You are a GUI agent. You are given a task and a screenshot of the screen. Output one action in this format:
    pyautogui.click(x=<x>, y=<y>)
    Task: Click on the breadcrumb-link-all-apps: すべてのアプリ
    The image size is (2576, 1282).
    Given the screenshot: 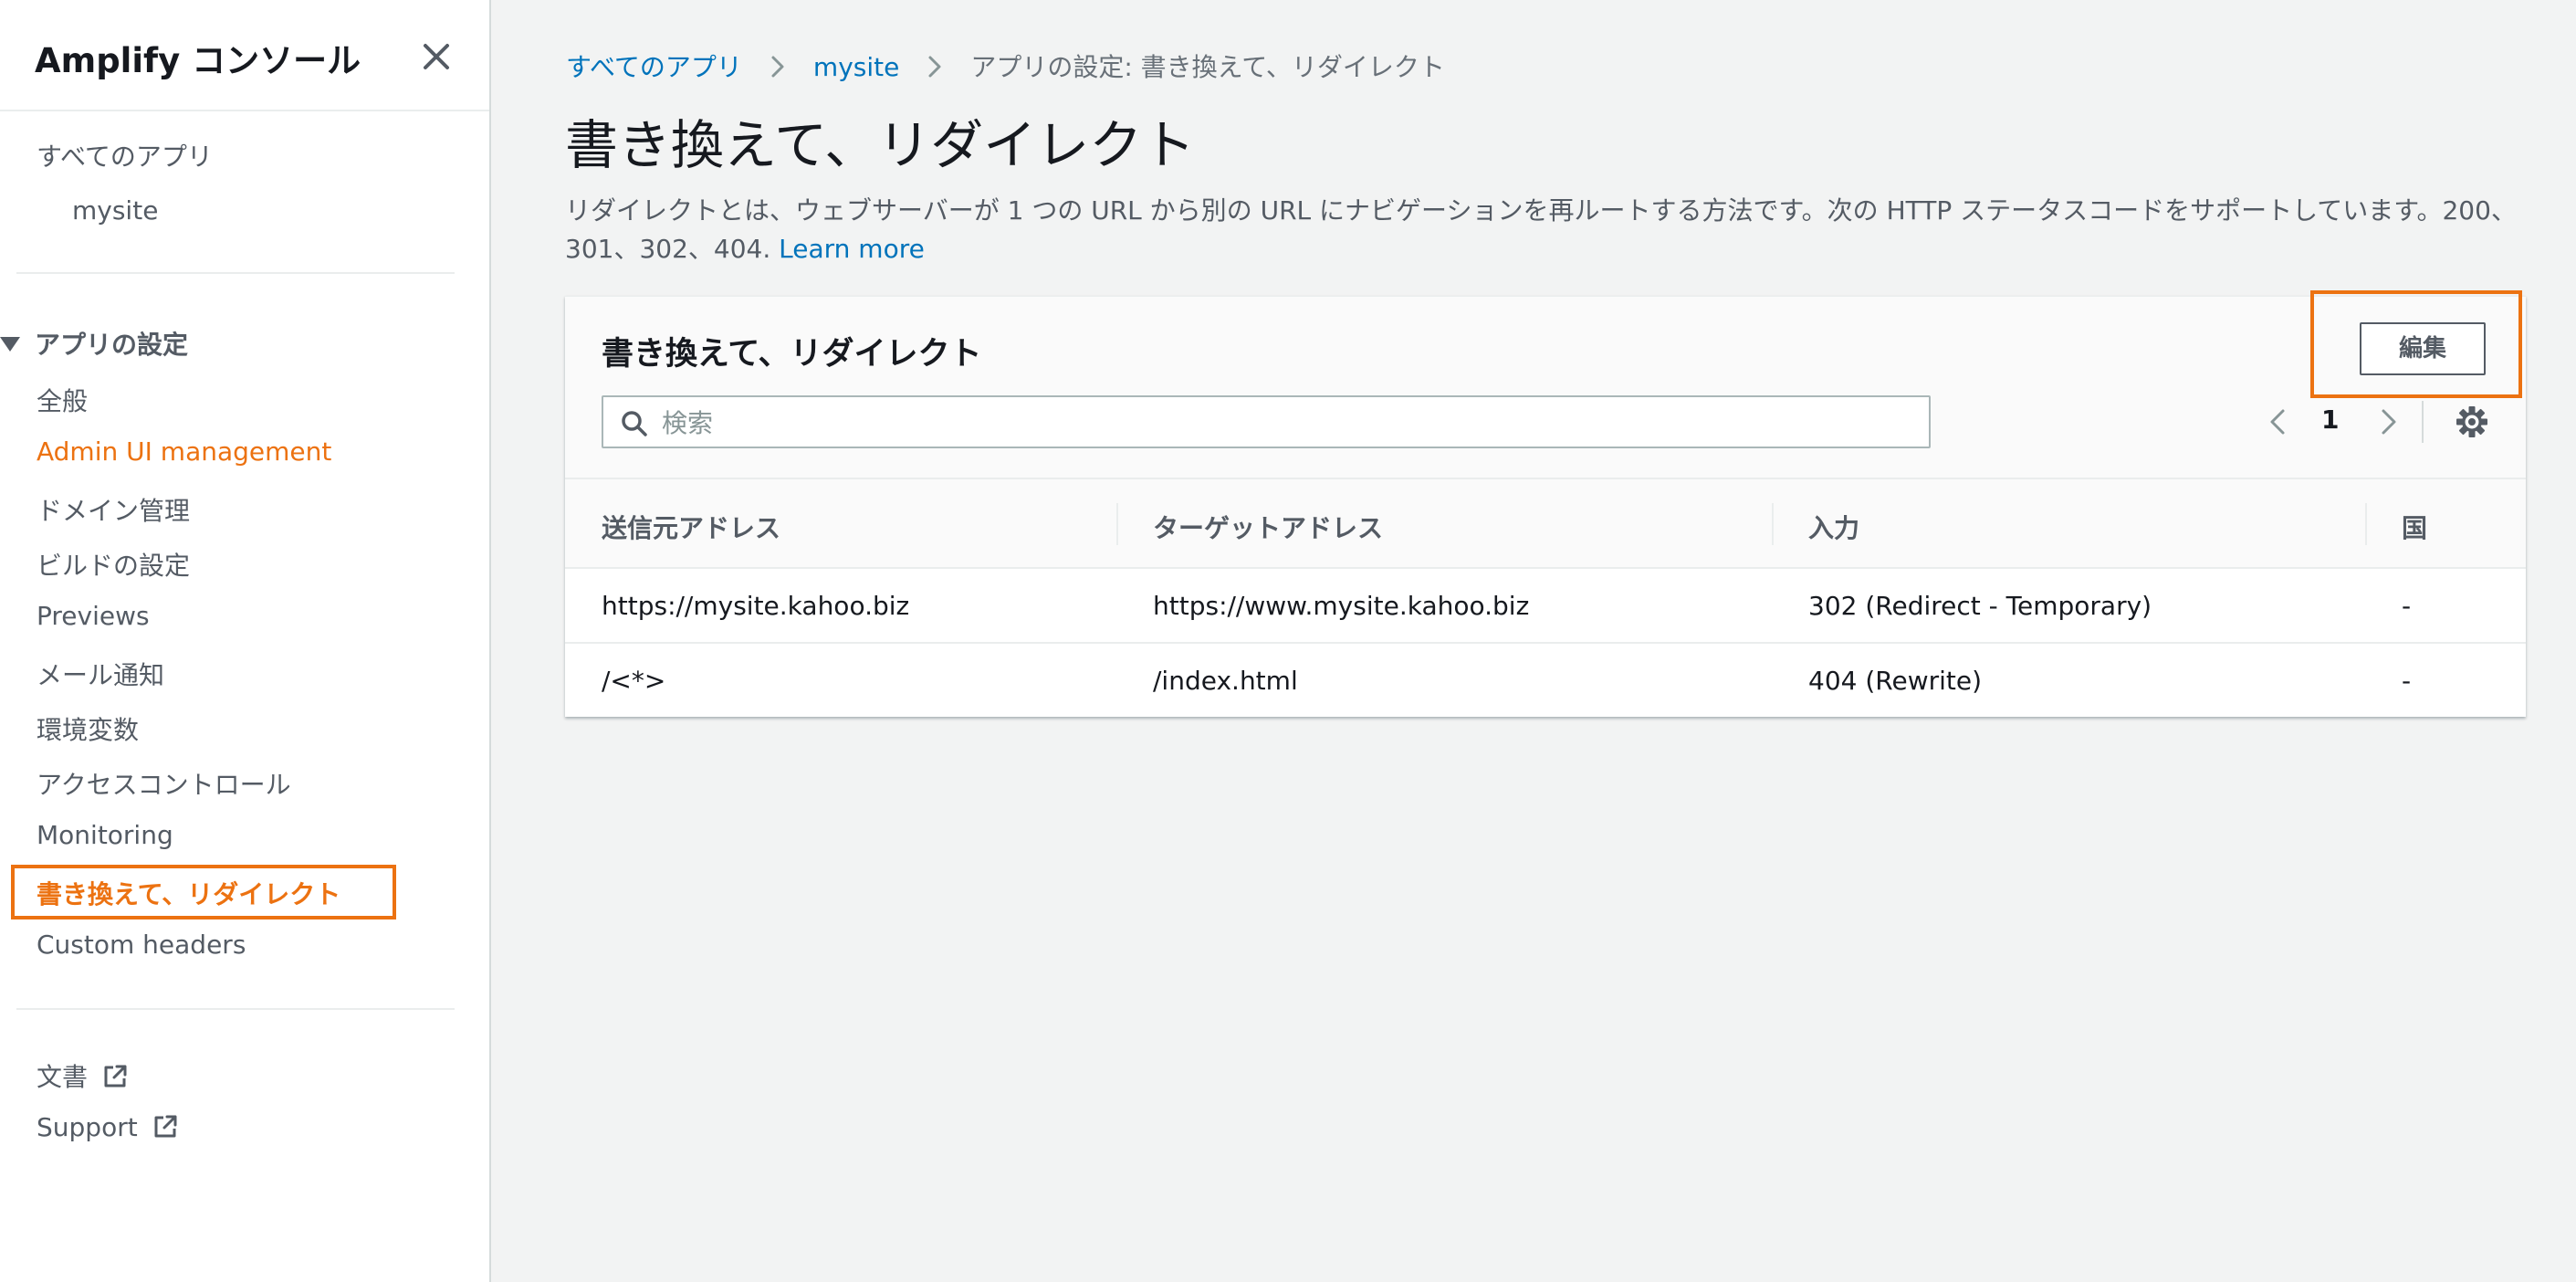 What is the action you would take?
    pyautogui.click(x=654, y=67)
    